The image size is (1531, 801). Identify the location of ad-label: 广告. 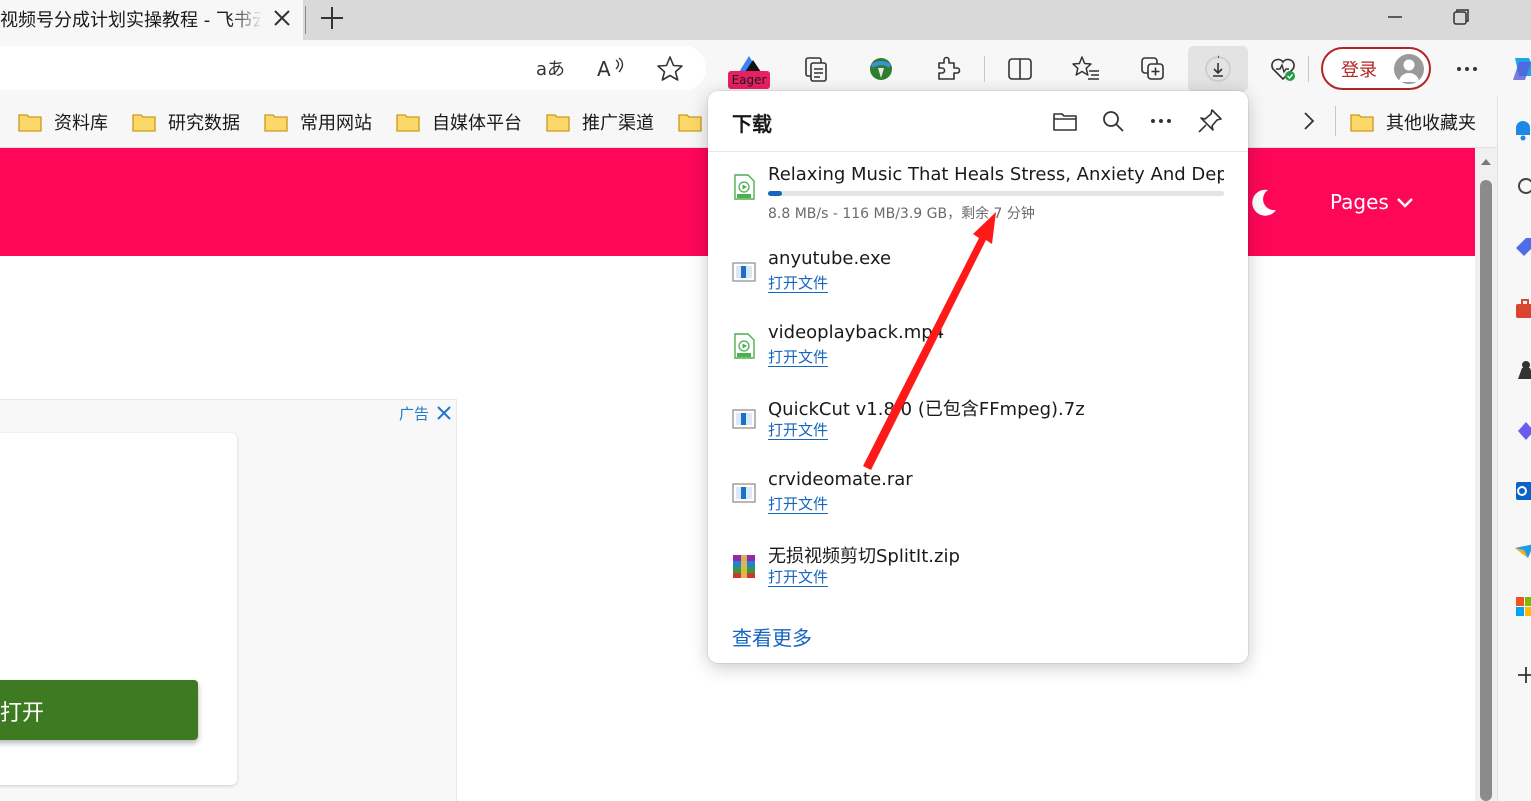
(414, 414).